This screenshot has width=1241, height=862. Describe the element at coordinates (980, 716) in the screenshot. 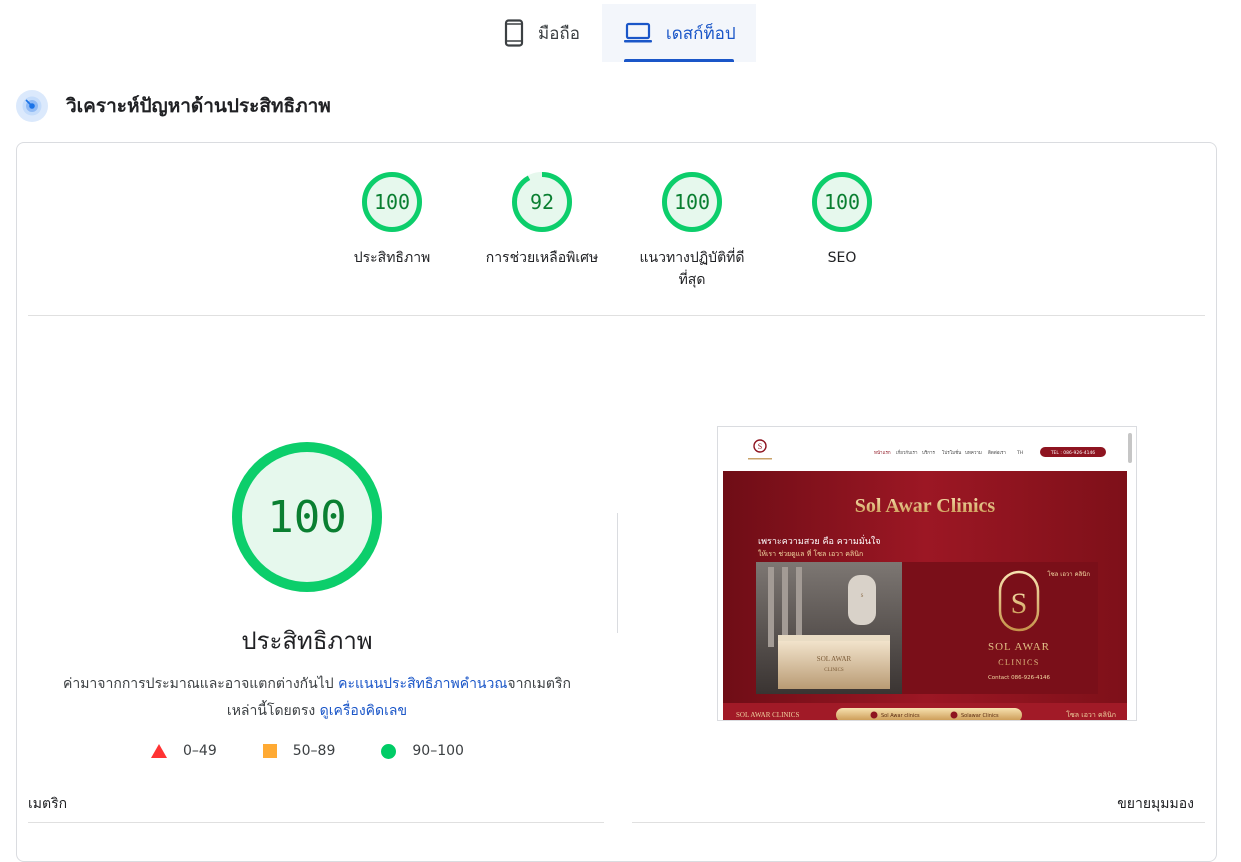

I see `footer-instagram: Solawar Clinics` at that location.